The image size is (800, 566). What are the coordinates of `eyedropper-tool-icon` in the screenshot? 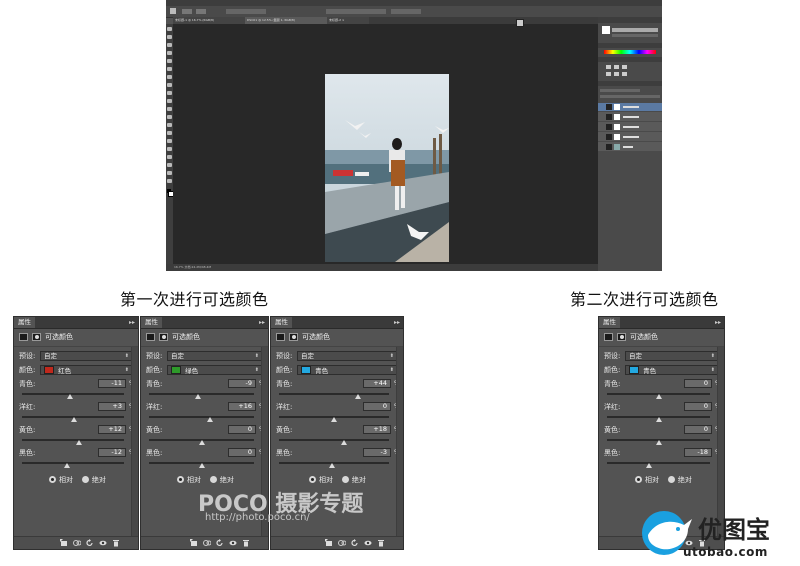 It's located at (169, 69).